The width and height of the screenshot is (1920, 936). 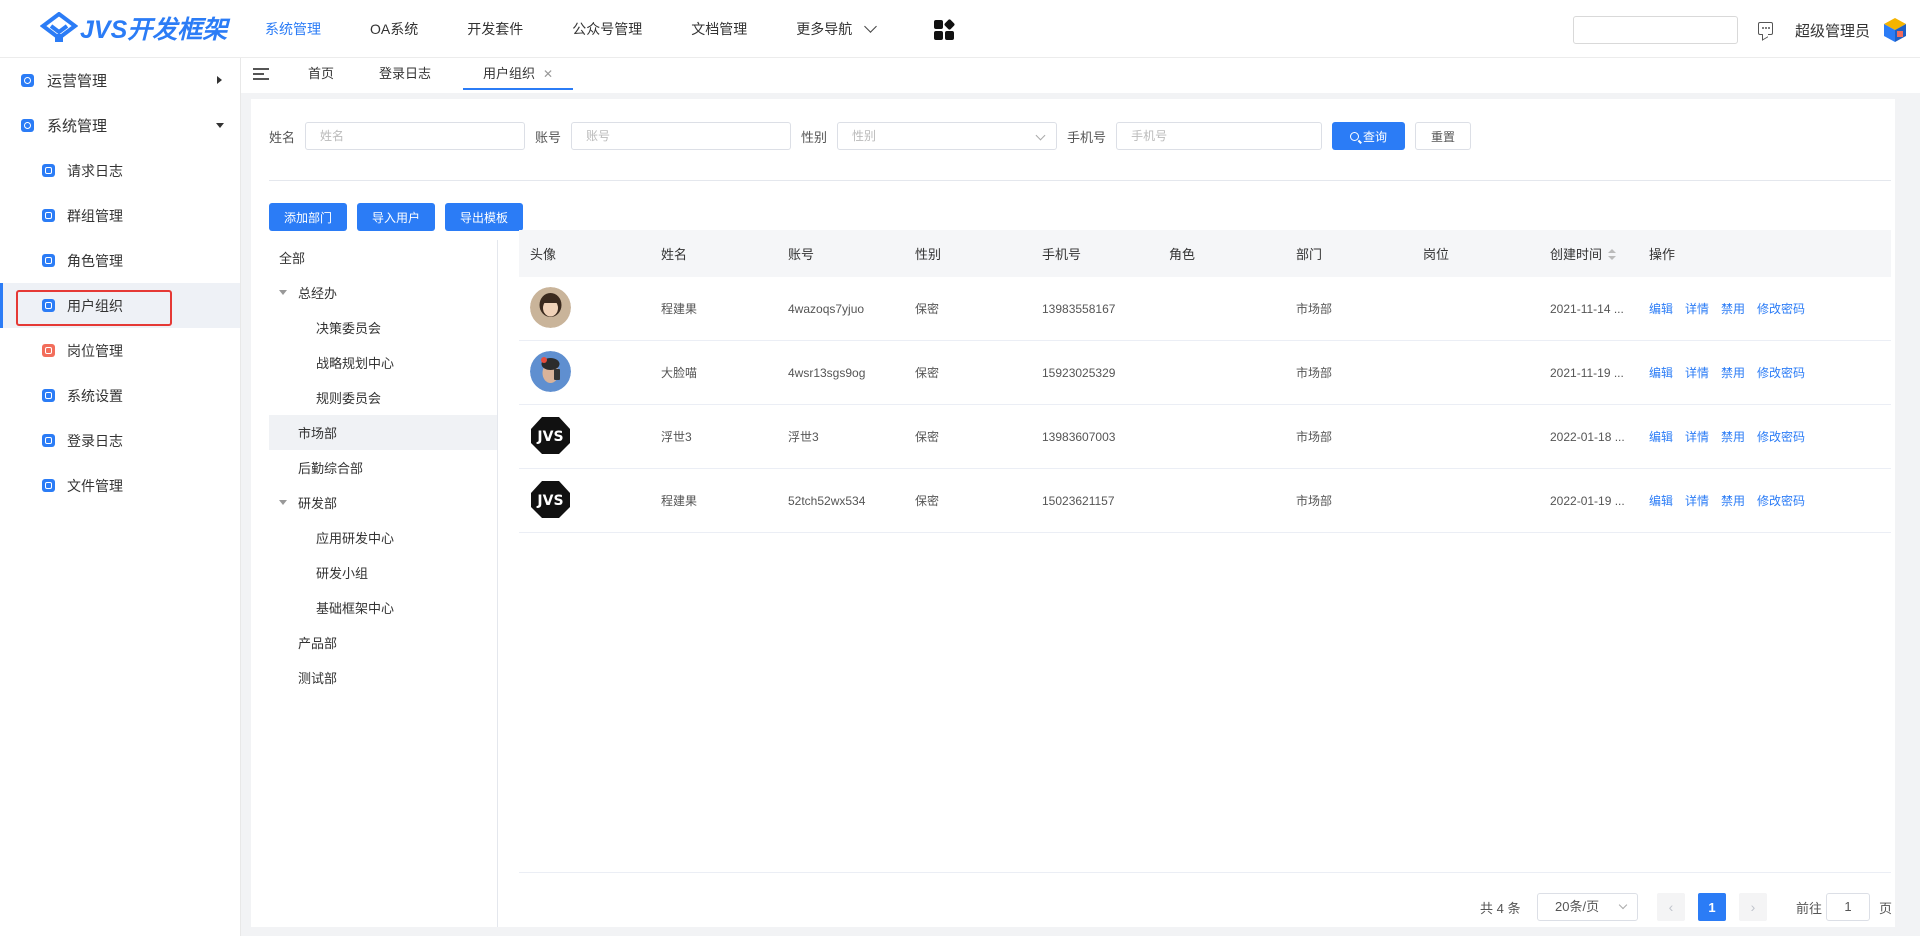 I want to click on sidebar-item-label: 系统设置, so click(x=95, y=395).